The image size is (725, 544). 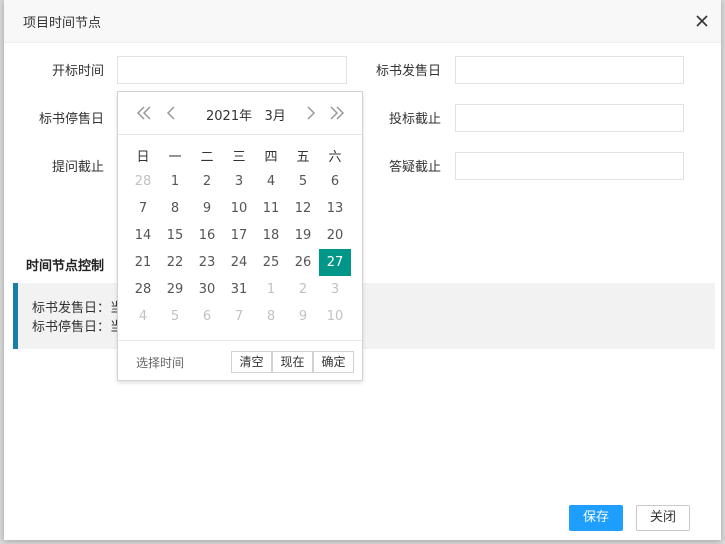 What do you see at coordinates (569, 70) in the screenshot?
I see `sale-start-input` at bounding box center [569, 70].